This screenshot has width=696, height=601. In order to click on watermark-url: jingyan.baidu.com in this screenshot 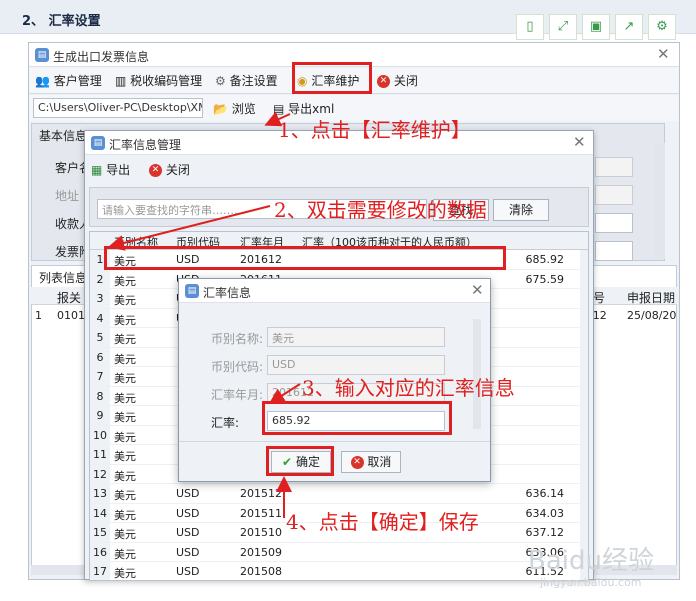, I will do `click(591, 582)`.